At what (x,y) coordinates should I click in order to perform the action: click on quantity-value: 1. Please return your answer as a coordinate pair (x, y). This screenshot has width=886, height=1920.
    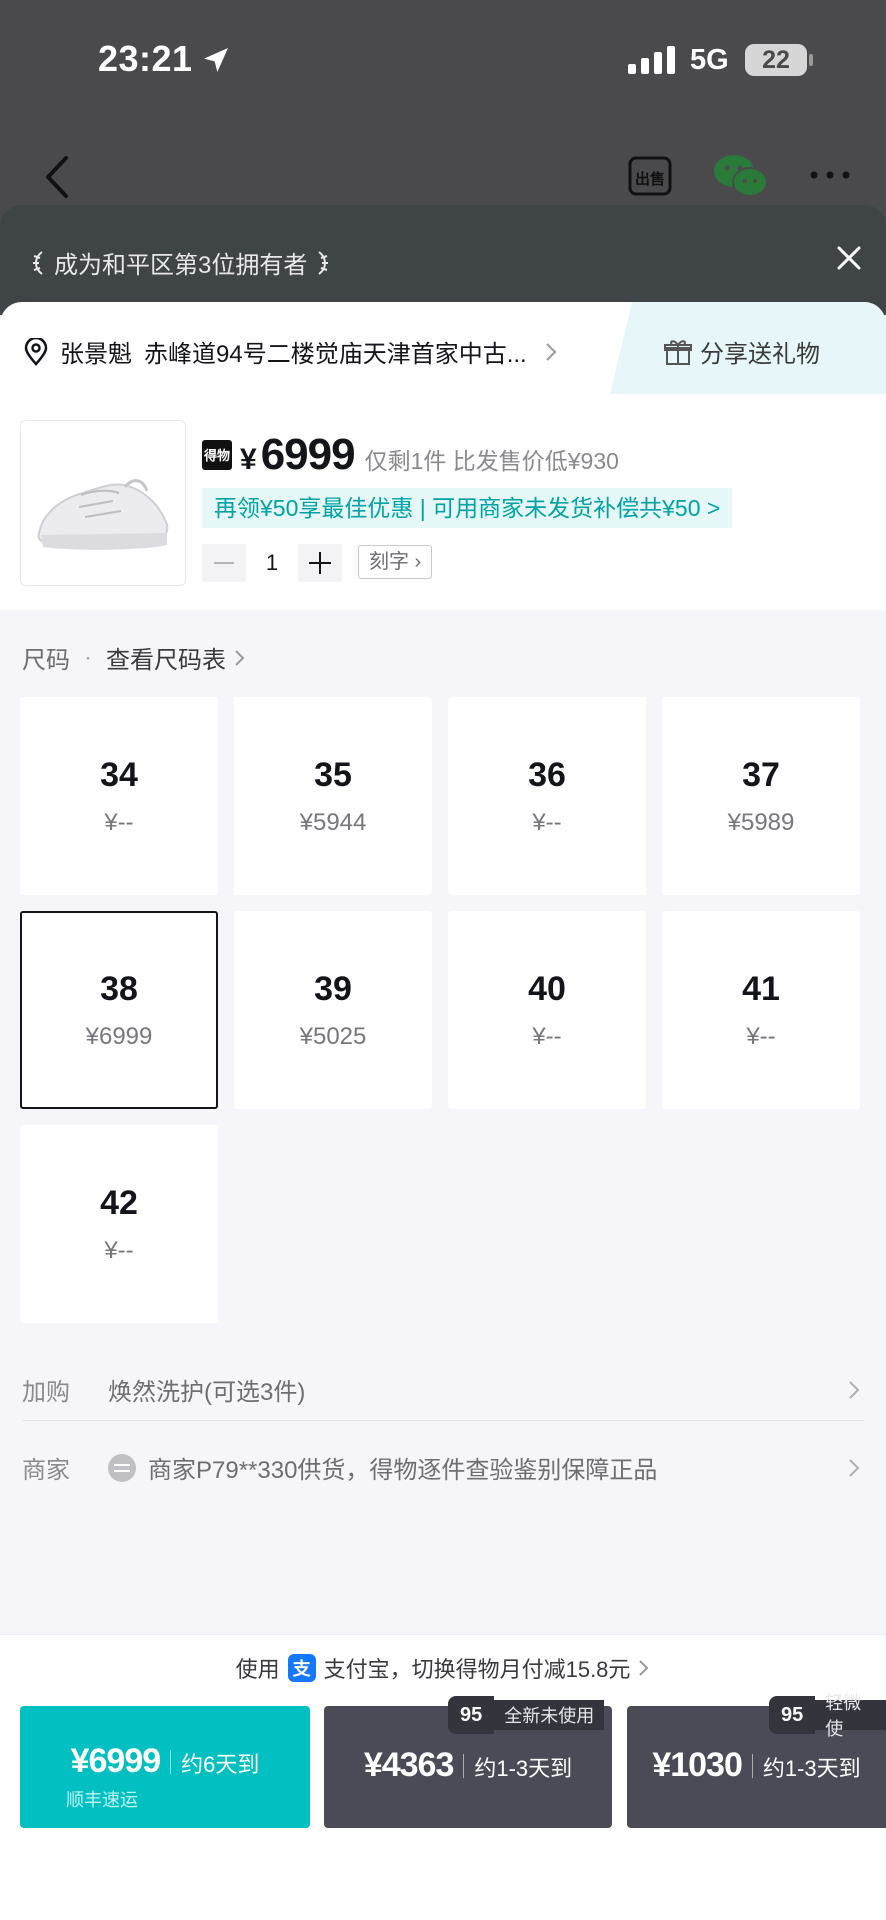
    Looking at the image, I should click on (272, 562).